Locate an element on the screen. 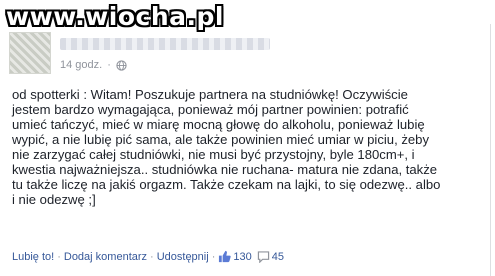 The width and height of the screenshot is (495, 276). timestamp: 14 godz. is located at coordinates (81, 65).